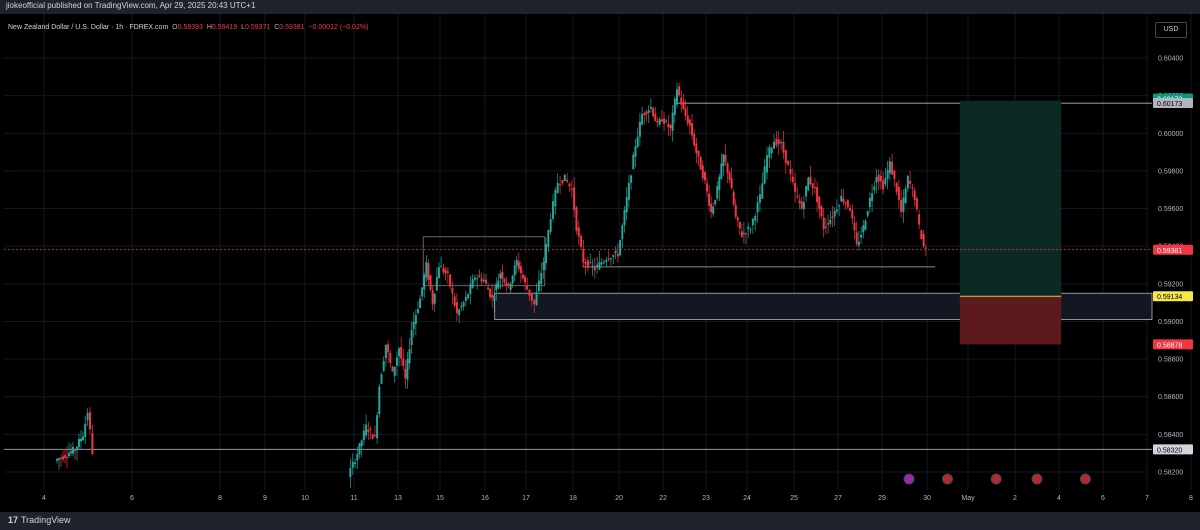  I want to click on tradingview-brand: TradingView, so click(46, 520).